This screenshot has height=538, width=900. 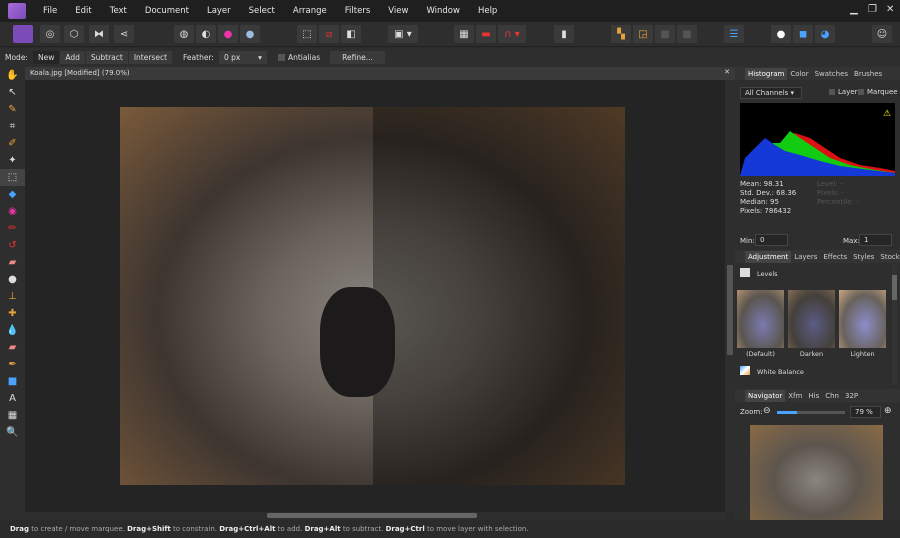 What do you see at coordinates (464, 34) in the screenshot?
I see `grid-snap-icon: ▦` at bounding box center [464, 34].